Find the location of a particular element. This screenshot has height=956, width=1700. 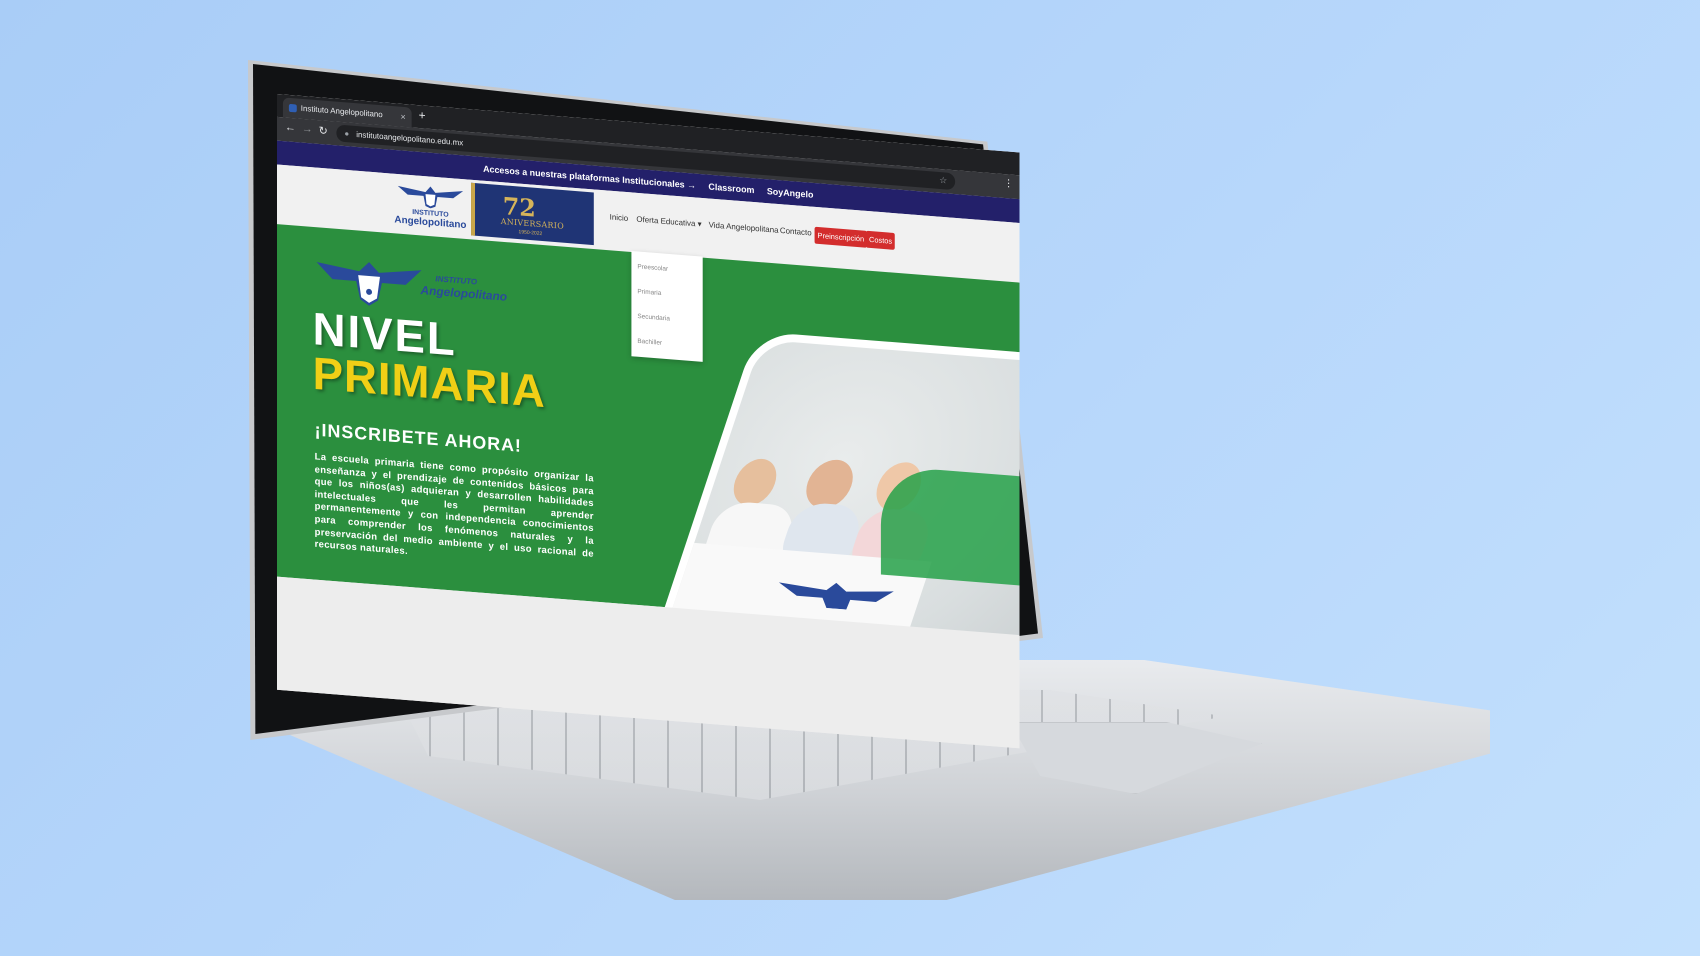

soyangelo-link: SoyAngelo is located at coordinates (790, 193).